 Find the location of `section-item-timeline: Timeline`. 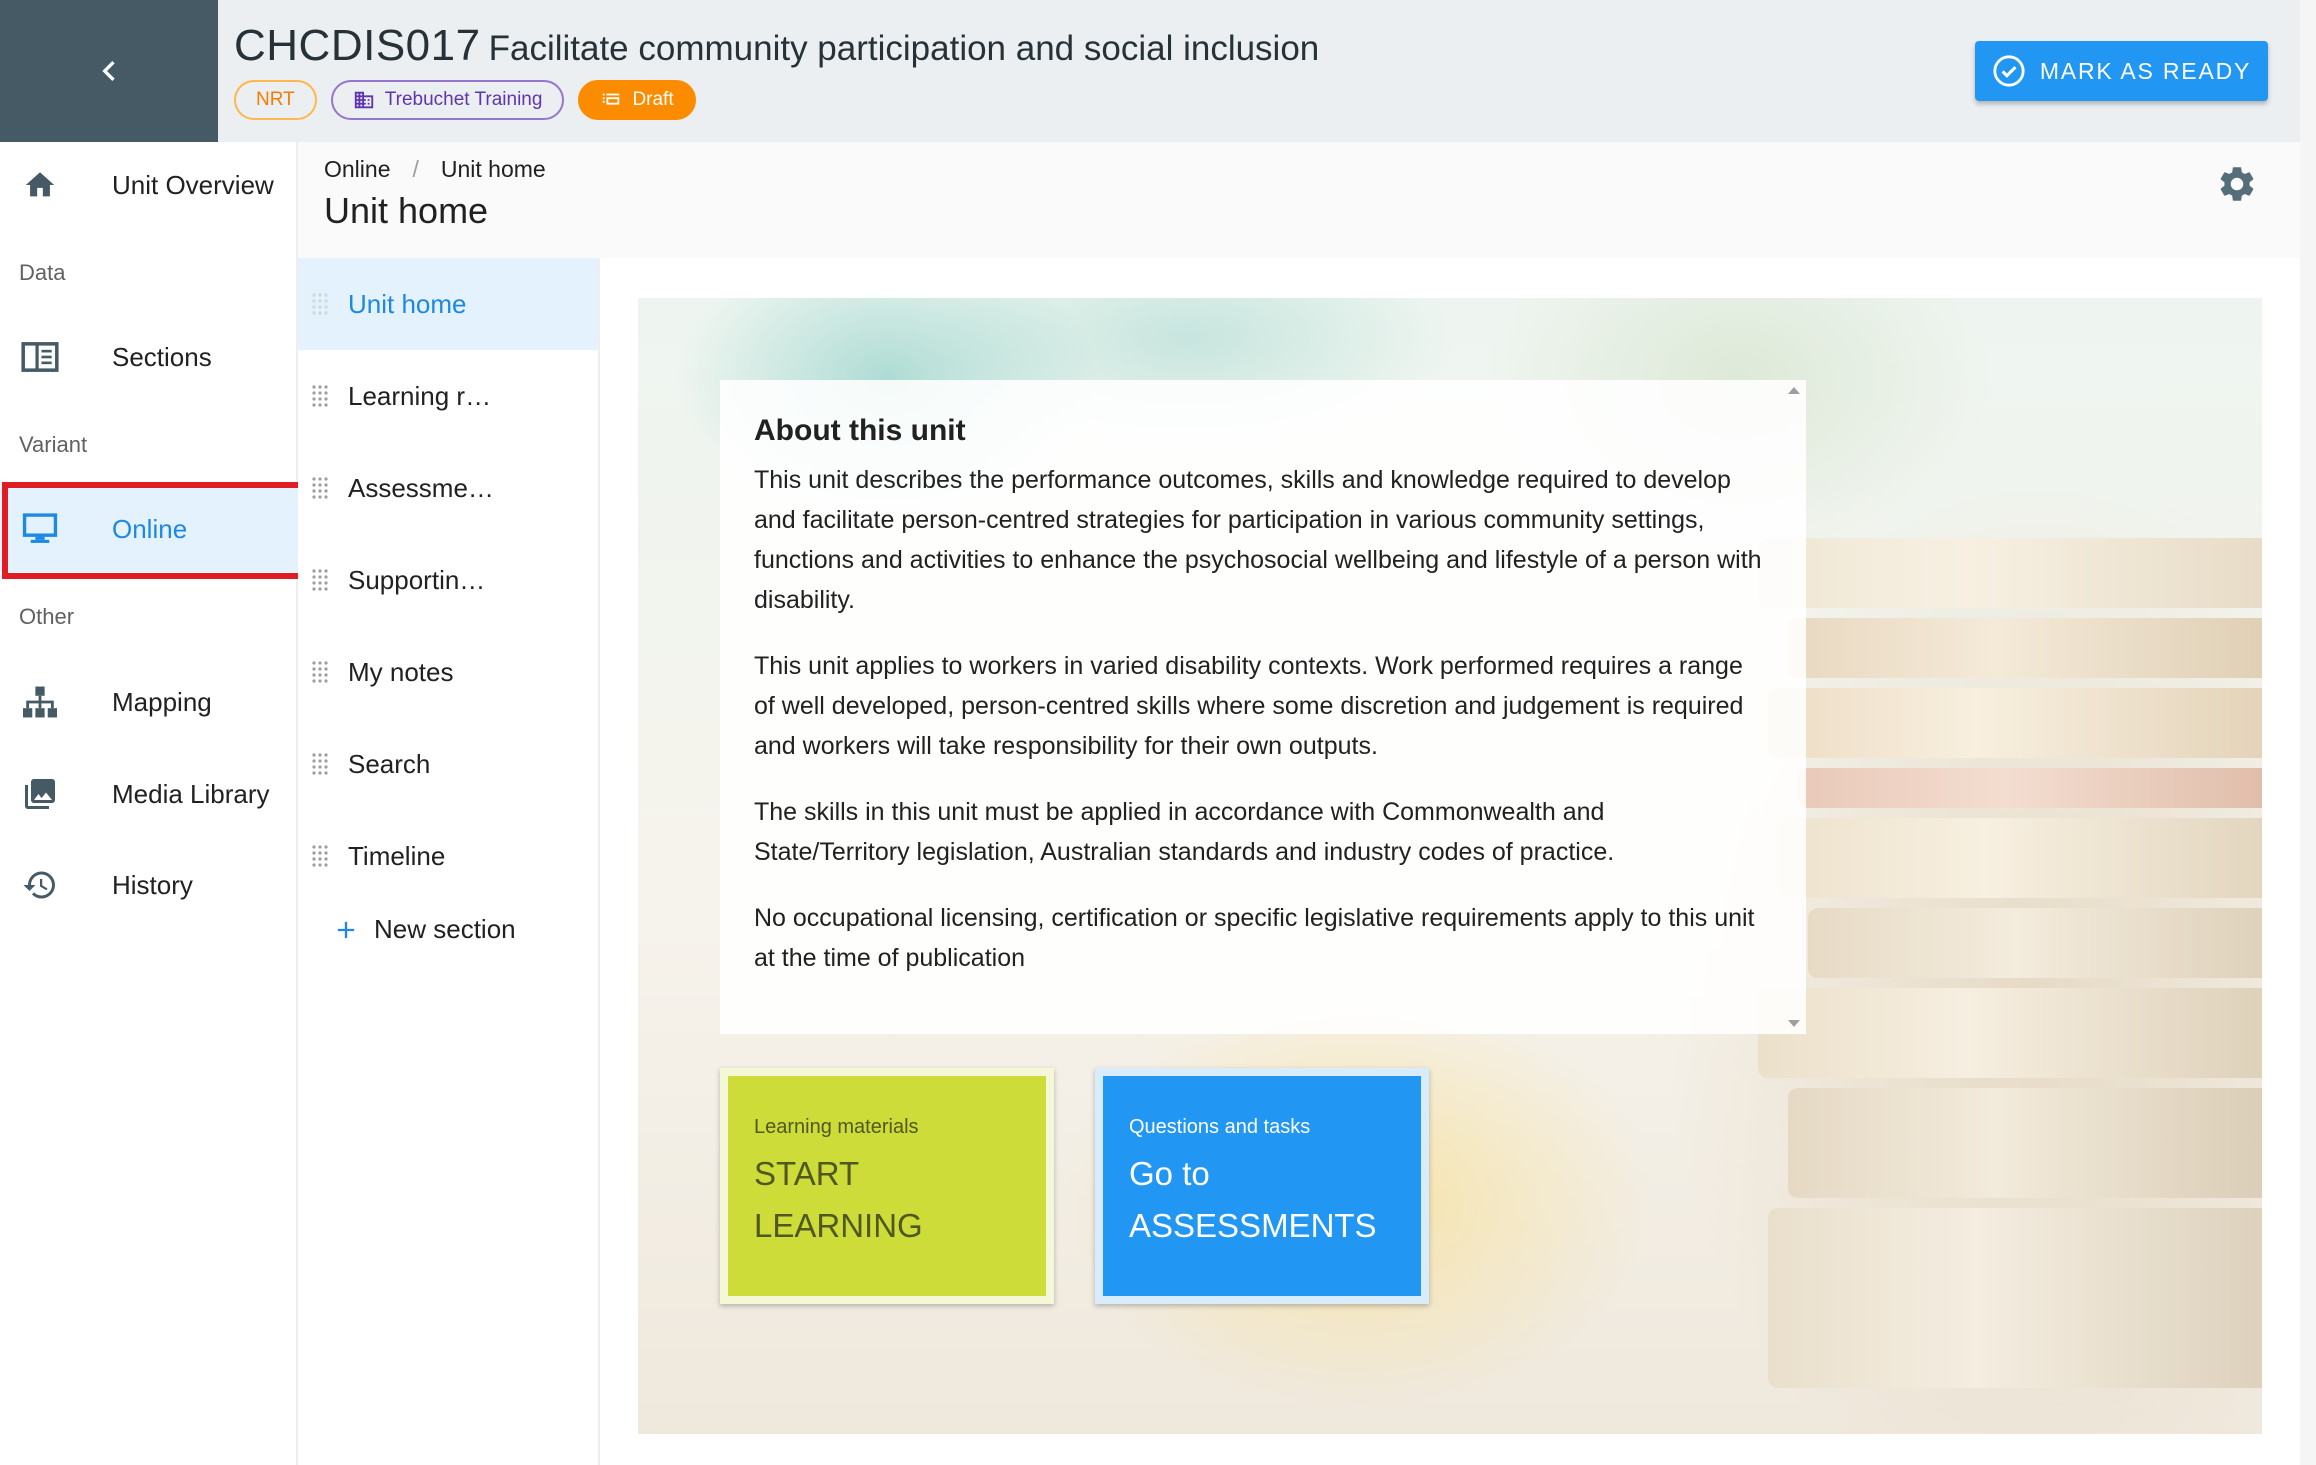

section-item-timeline: Timeline is located at coordinates (448, 856).